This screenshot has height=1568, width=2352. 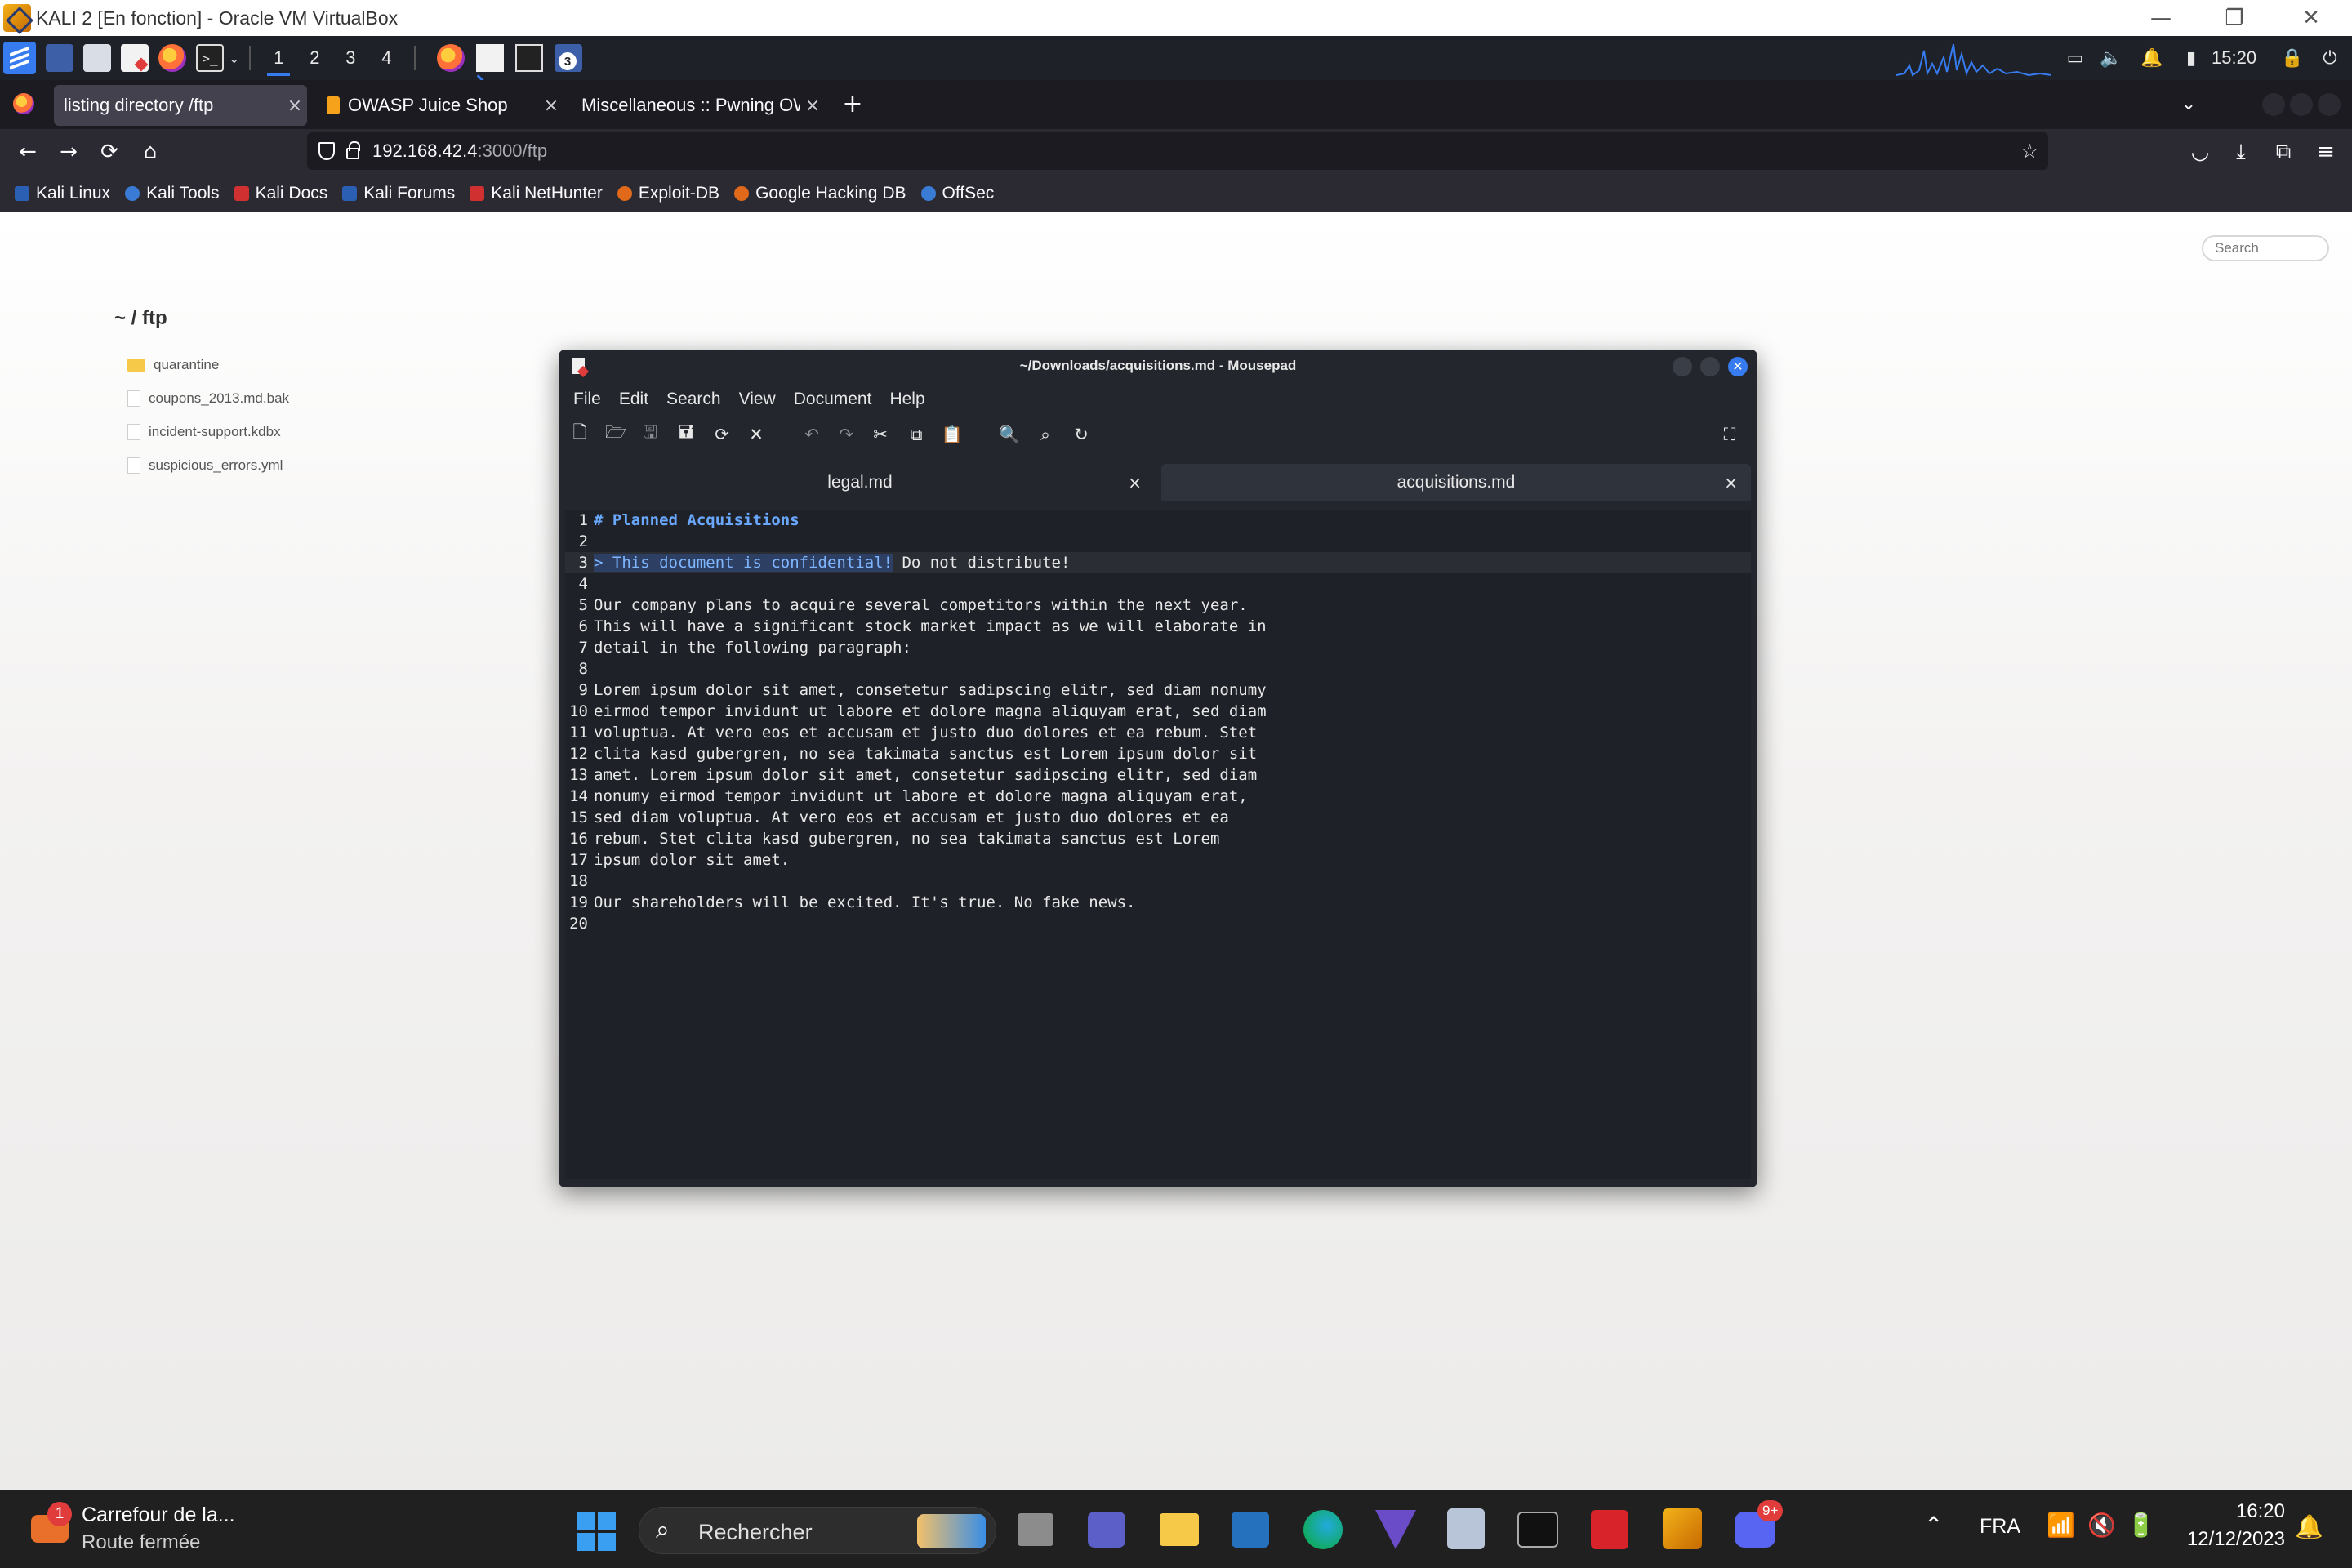 What do you see at coordinates (2188, 104) in the screenshot?
I see `tab-list-button: ⌄` at bounding box center [2188, 104].